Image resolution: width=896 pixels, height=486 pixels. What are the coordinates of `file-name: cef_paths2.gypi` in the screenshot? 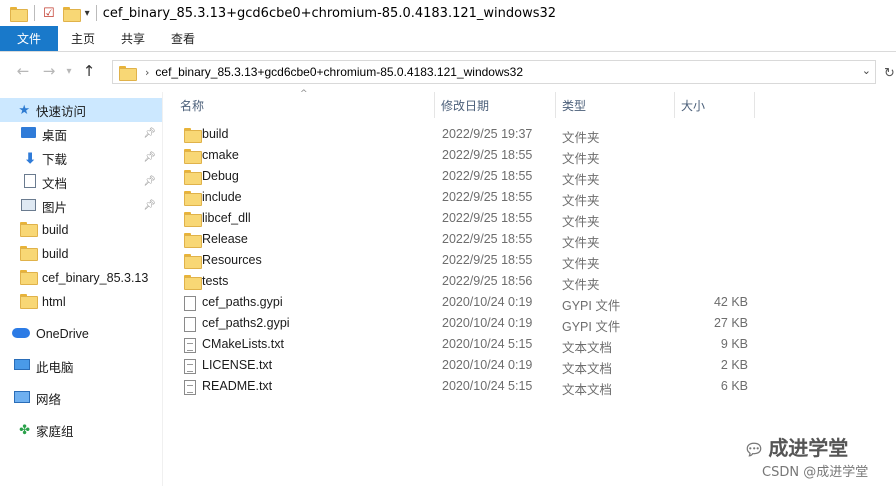 It's located at (246, 323).